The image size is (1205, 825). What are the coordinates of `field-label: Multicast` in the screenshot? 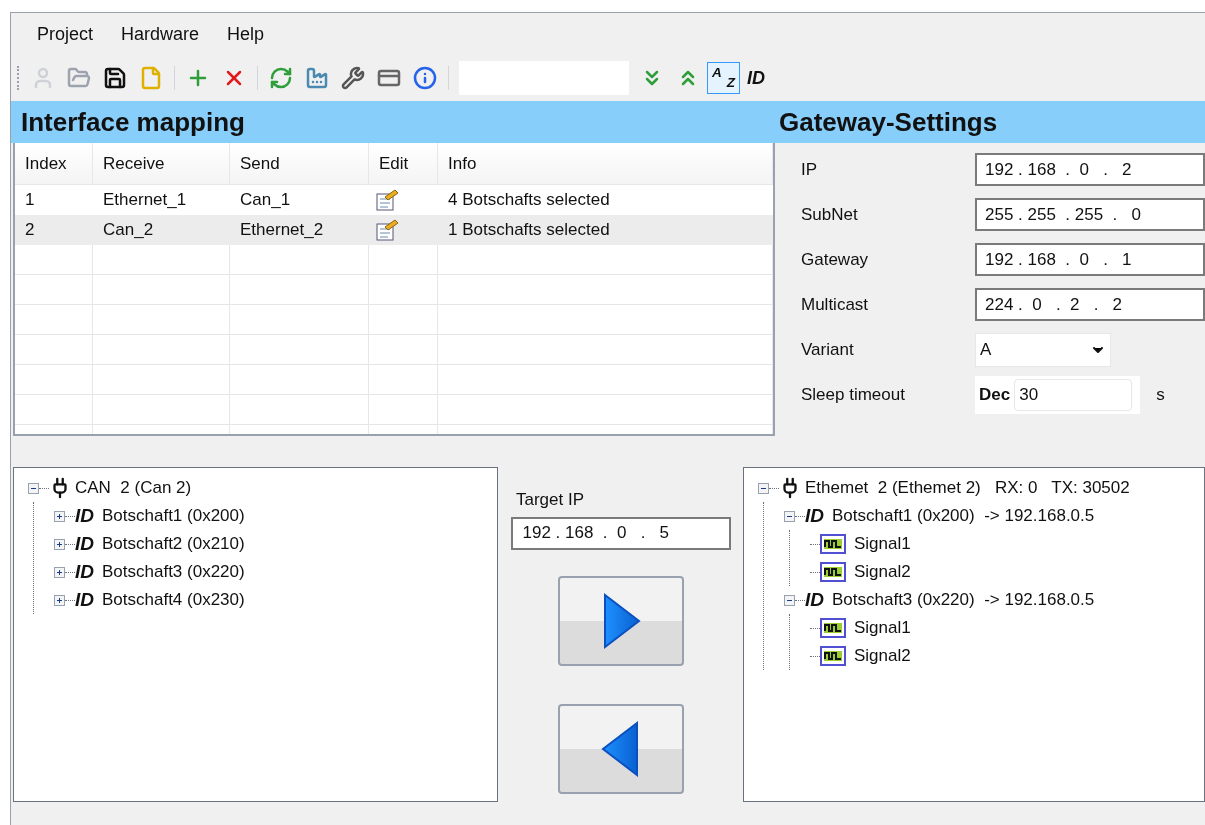 It's located at (835, 304).